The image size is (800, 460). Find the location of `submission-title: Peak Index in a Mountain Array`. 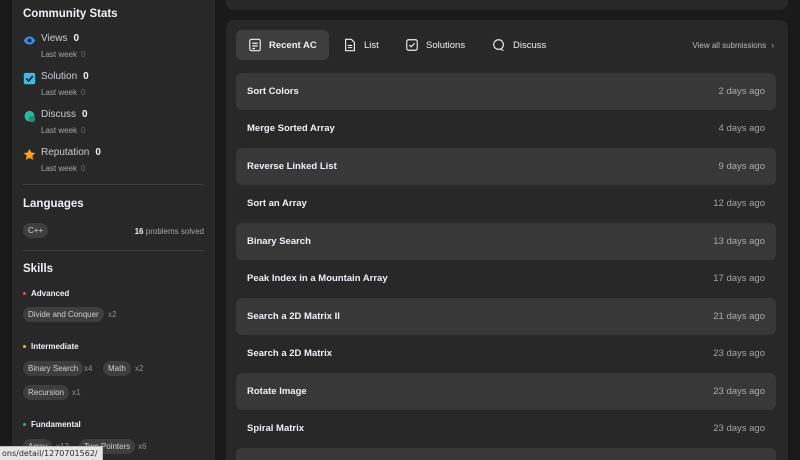

submission-title: Peak Index in a Mountain Array is located at coordinates (317, 278).